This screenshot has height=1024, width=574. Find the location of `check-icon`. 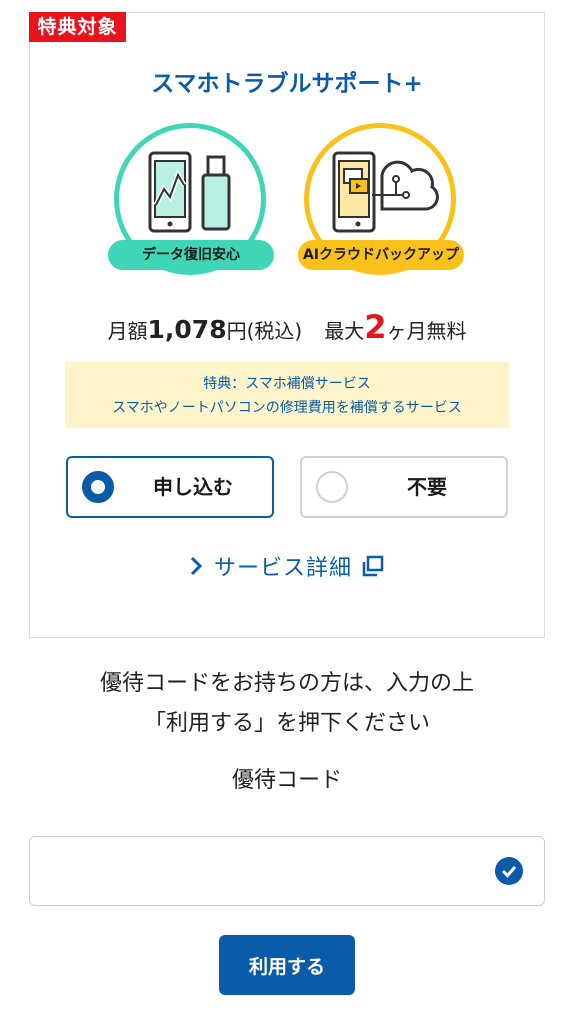

check-icon is located at coordinates (509, 871).